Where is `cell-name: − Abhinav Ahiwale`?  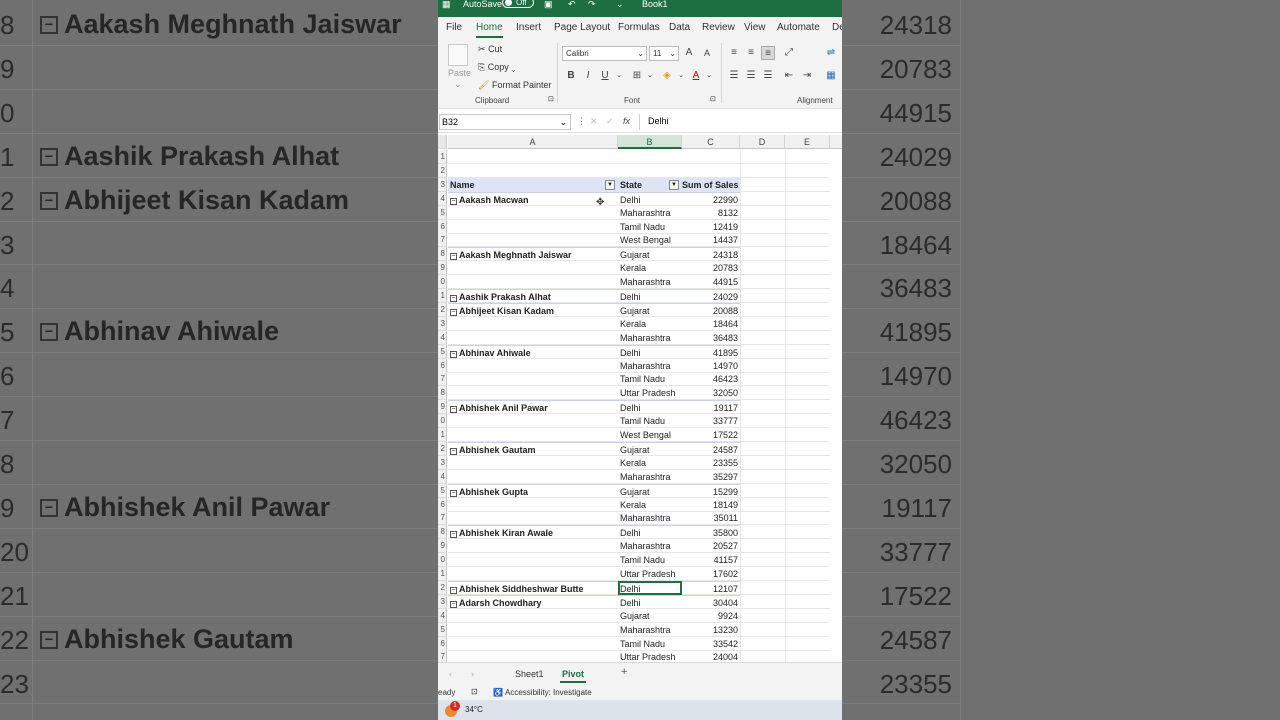
cell-name: − Abhinav Ahiwale is located at coordinates (533, 351).